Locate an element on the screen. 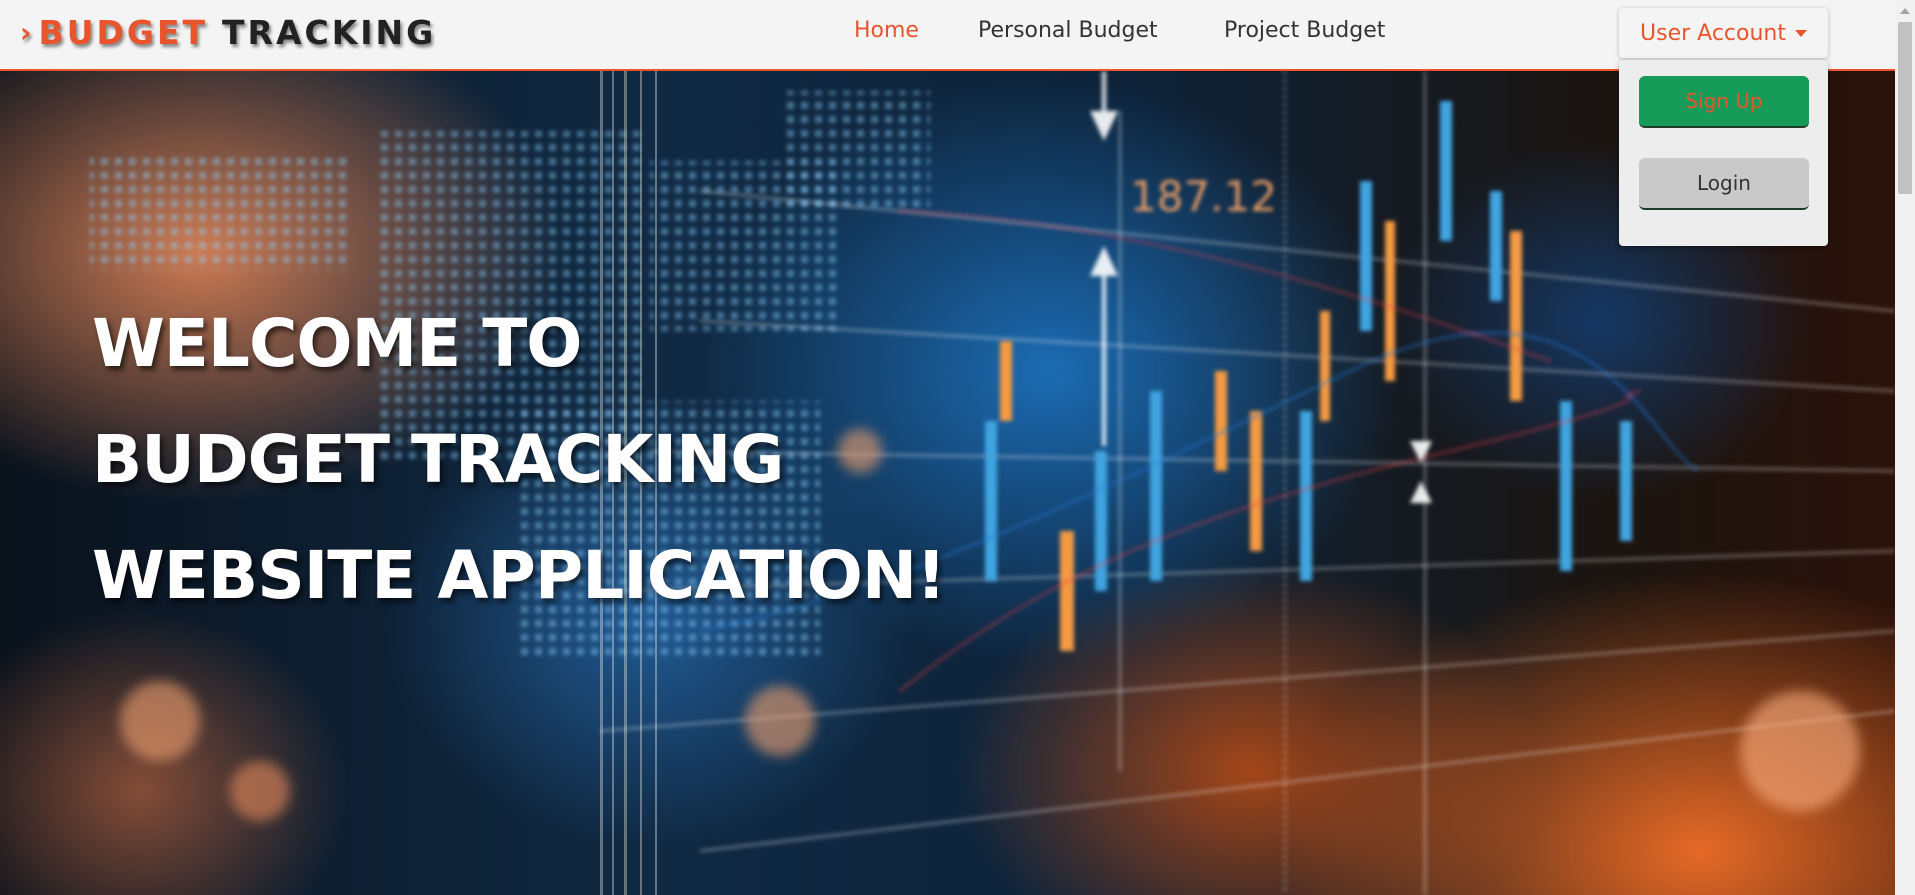  brand-part-tracking: TRACKING is located at coordinates (329, 32).